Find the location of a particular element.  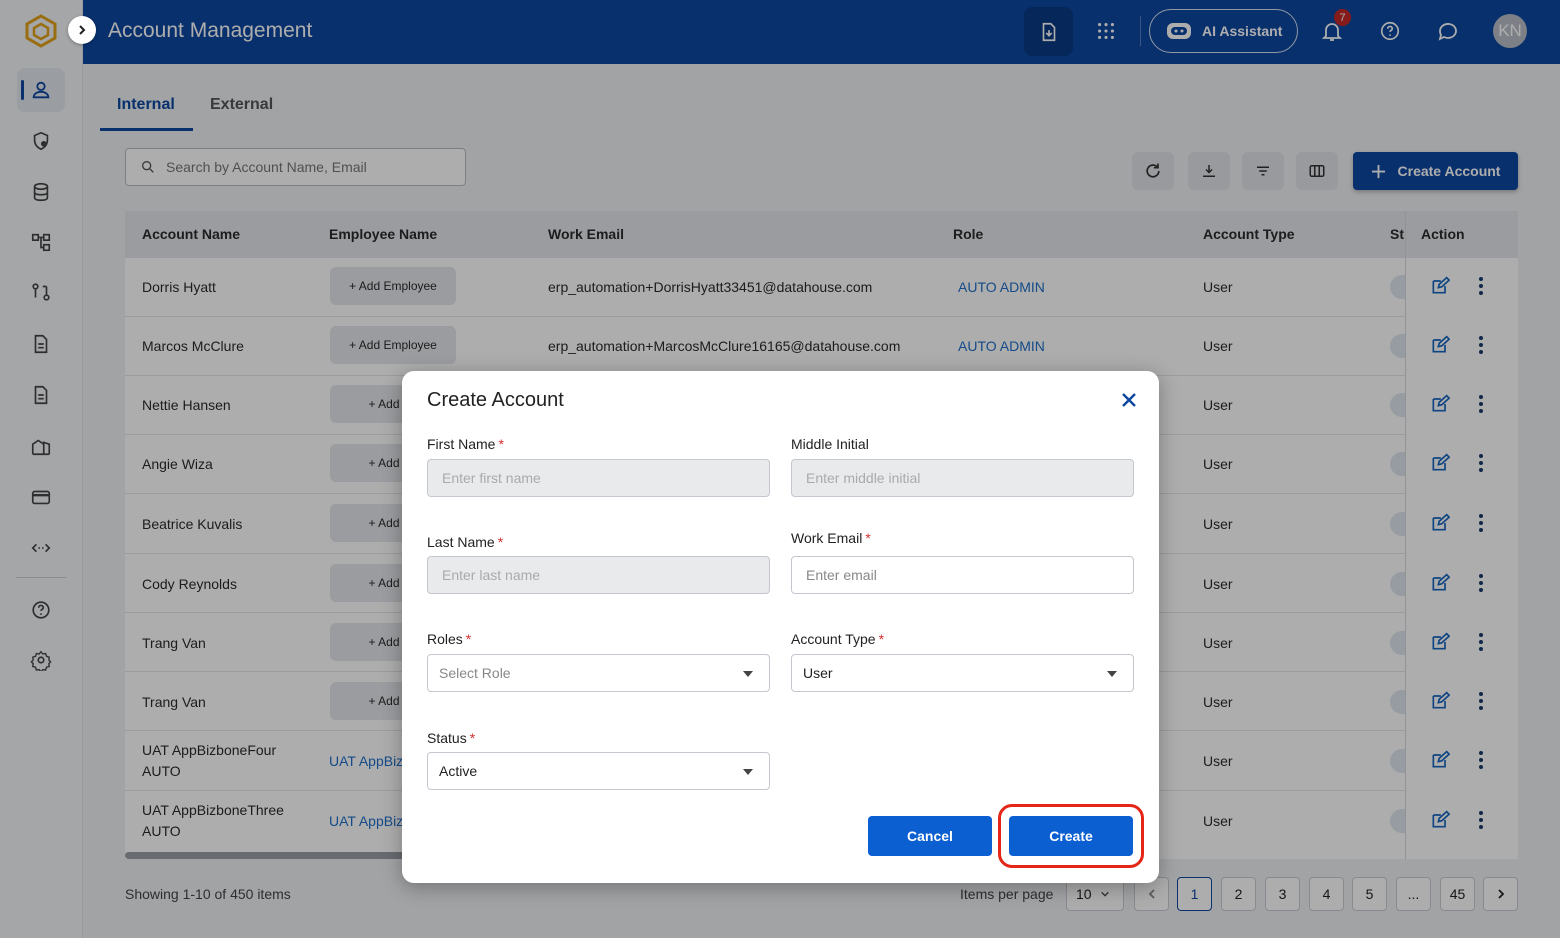

roles-placeholder: Select Role is located at coordinates (475, 673).